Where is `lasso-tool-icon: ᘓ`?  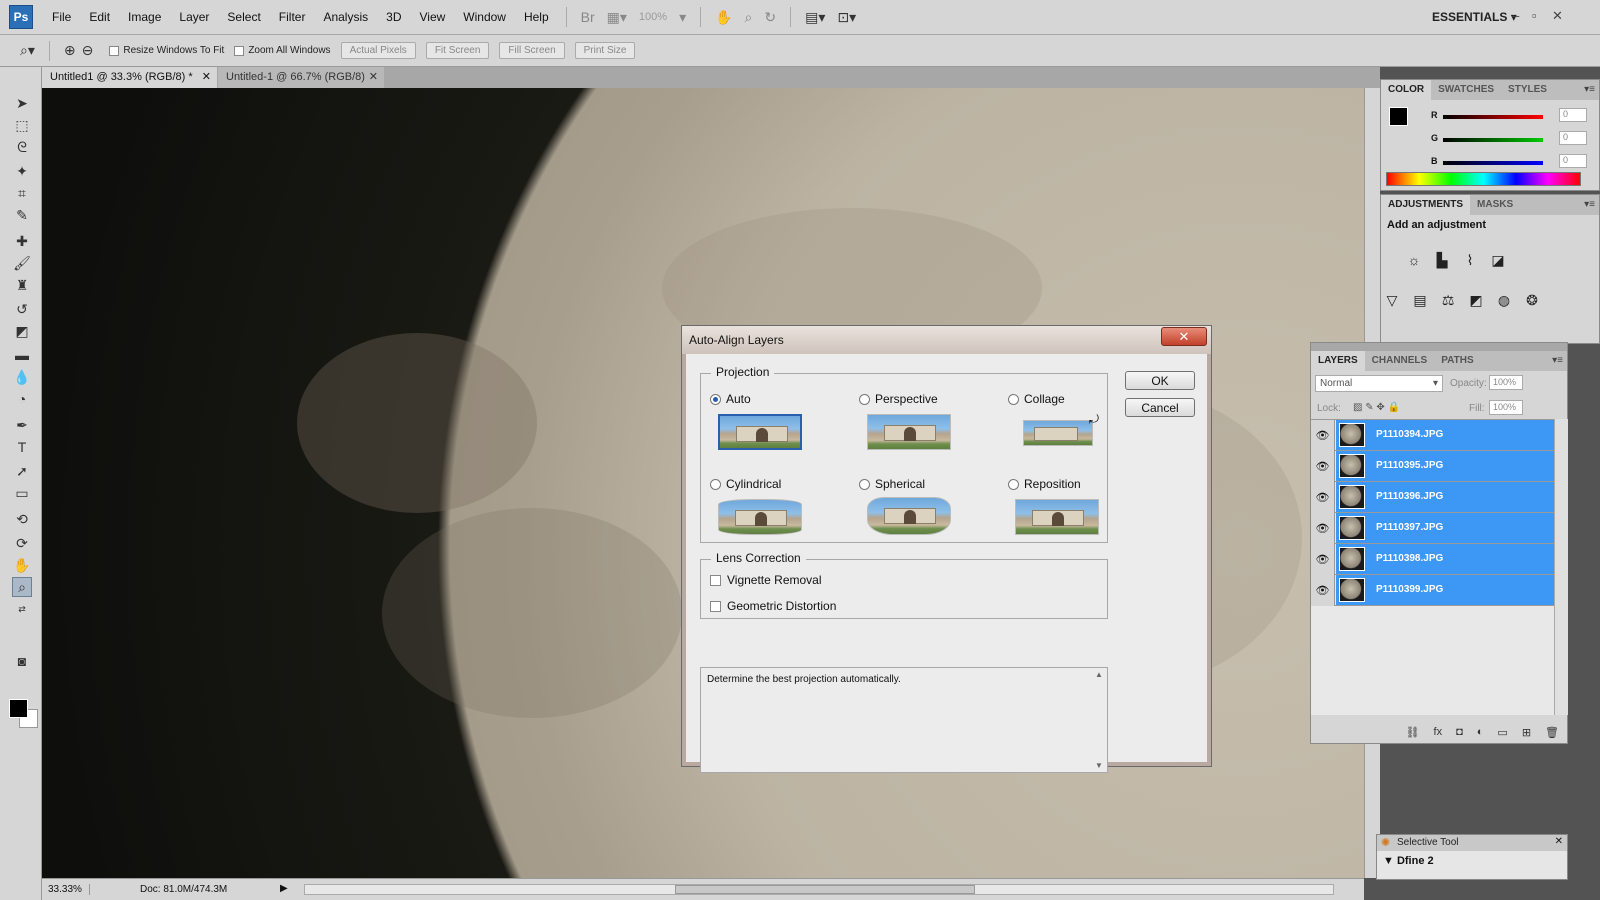 lasso-tool-icon: ᘓ is located at coordinates (22, 147).